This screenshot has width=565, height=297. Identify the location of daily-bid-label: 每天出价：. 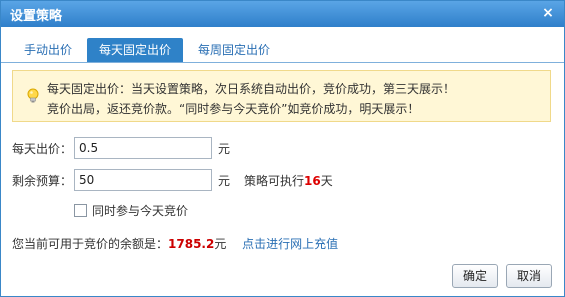
(42, 148).